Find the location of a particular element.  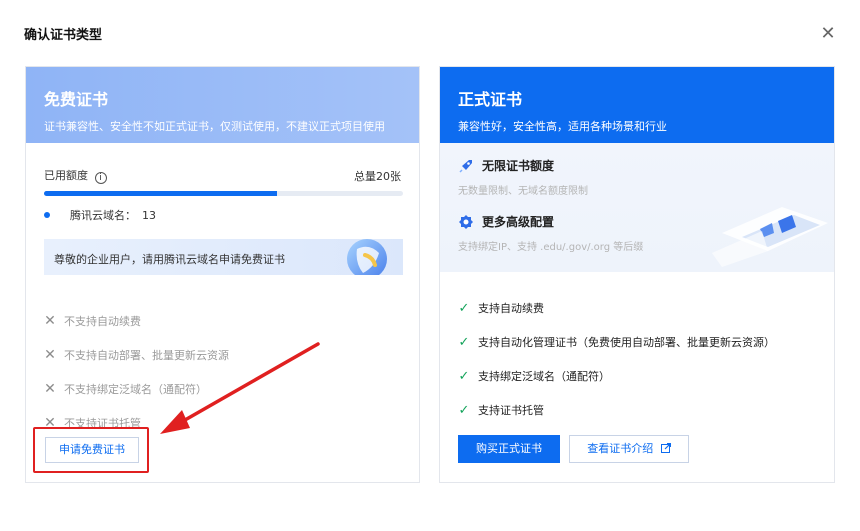

apply-free-certificate-button: 申请免费证书 is located at coordinates (92, 450).